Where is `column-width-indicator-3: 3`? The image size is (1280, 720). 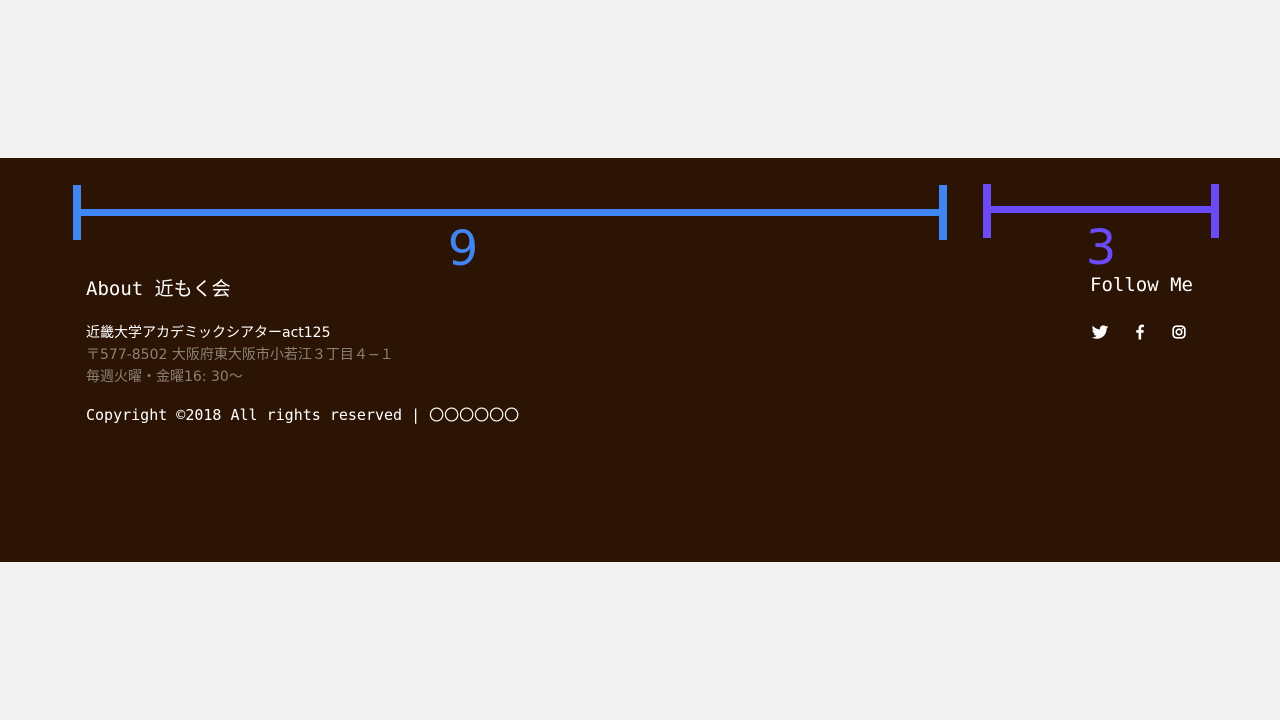
column-width-indicator-3: 3 is located at coordinates (1101, 229).